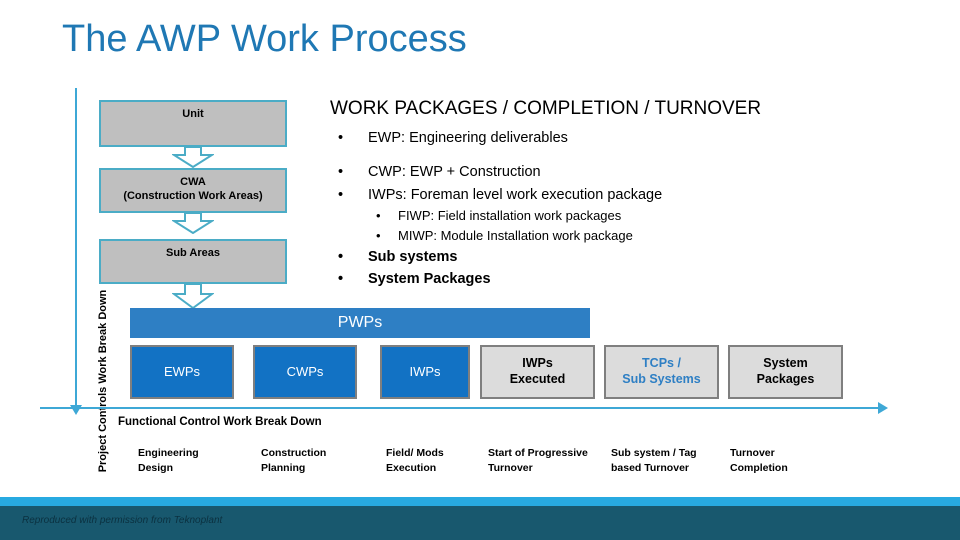 This screenshot has height=540, width=960. I want to click on pwps-banner: PWPs, so click(360, 323).